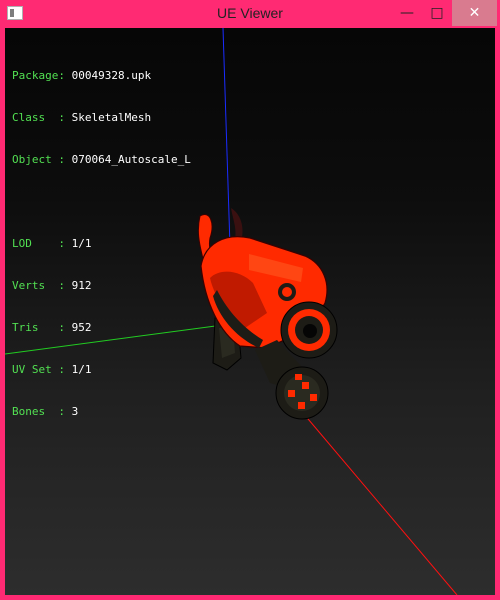 Image resolution: width=500 pixels, height=600 pixels. What do you see at coordinates (407, 13) in the screenshot?
I see `minimize-button: —` at bounding box center [407, 13].